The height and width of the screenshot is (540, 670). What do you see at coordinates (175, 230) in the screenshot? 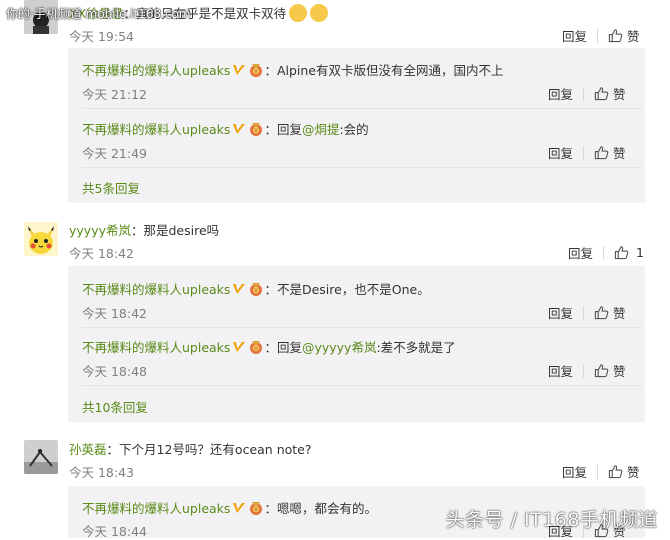
I see `comment-body: ：那是desire吗` at bounding box center [175, 230].